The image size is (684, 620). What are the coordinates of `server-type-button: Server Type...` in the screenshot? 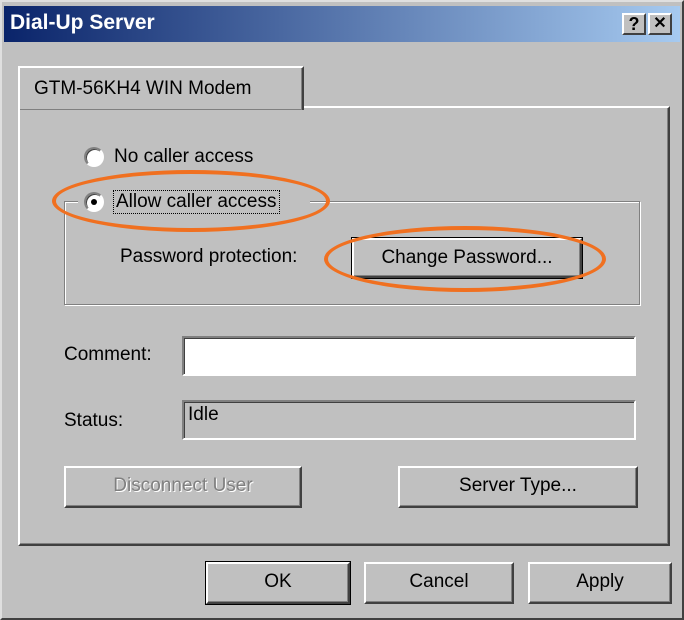 It's located at (518, 487).